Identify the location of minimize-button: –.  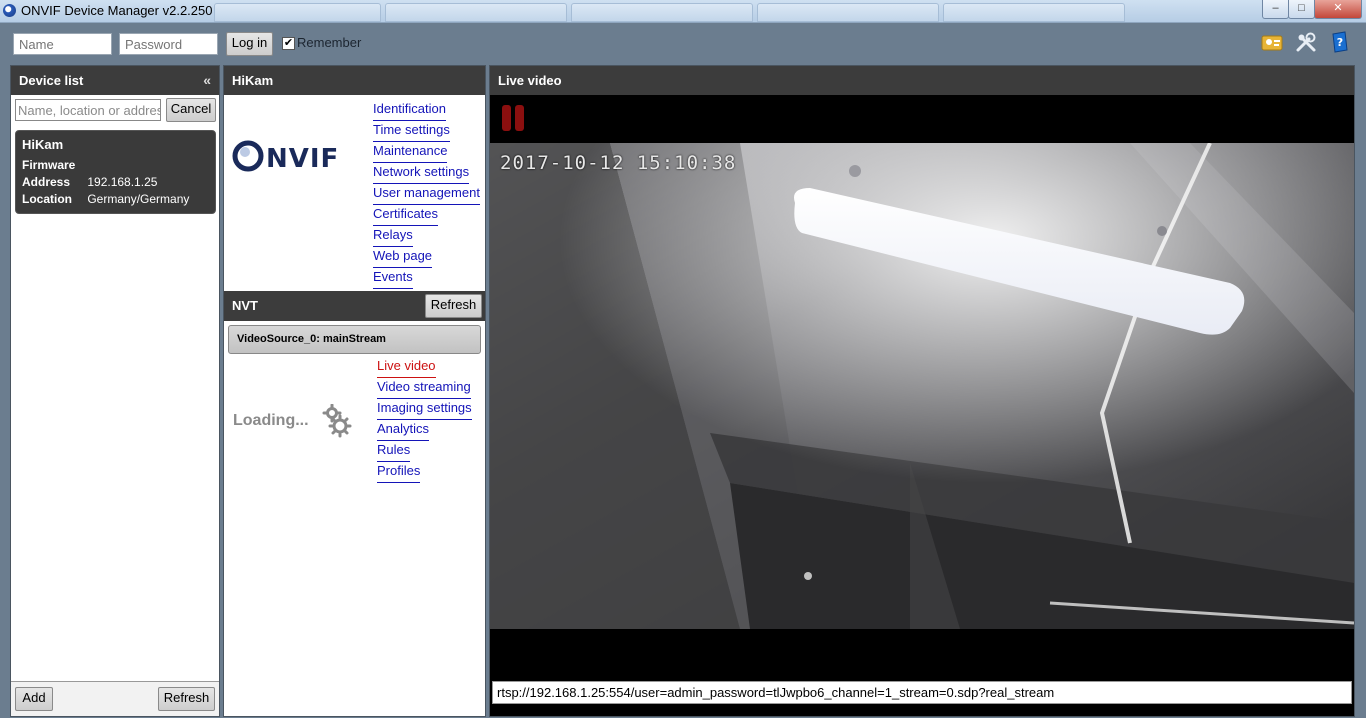
(1275, 9).